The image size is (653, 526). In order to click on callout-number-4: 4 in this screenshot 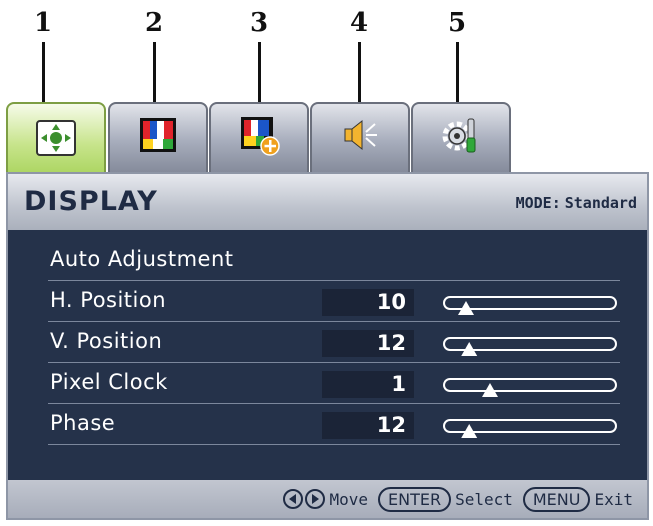, I will do `click(359, 23)`.